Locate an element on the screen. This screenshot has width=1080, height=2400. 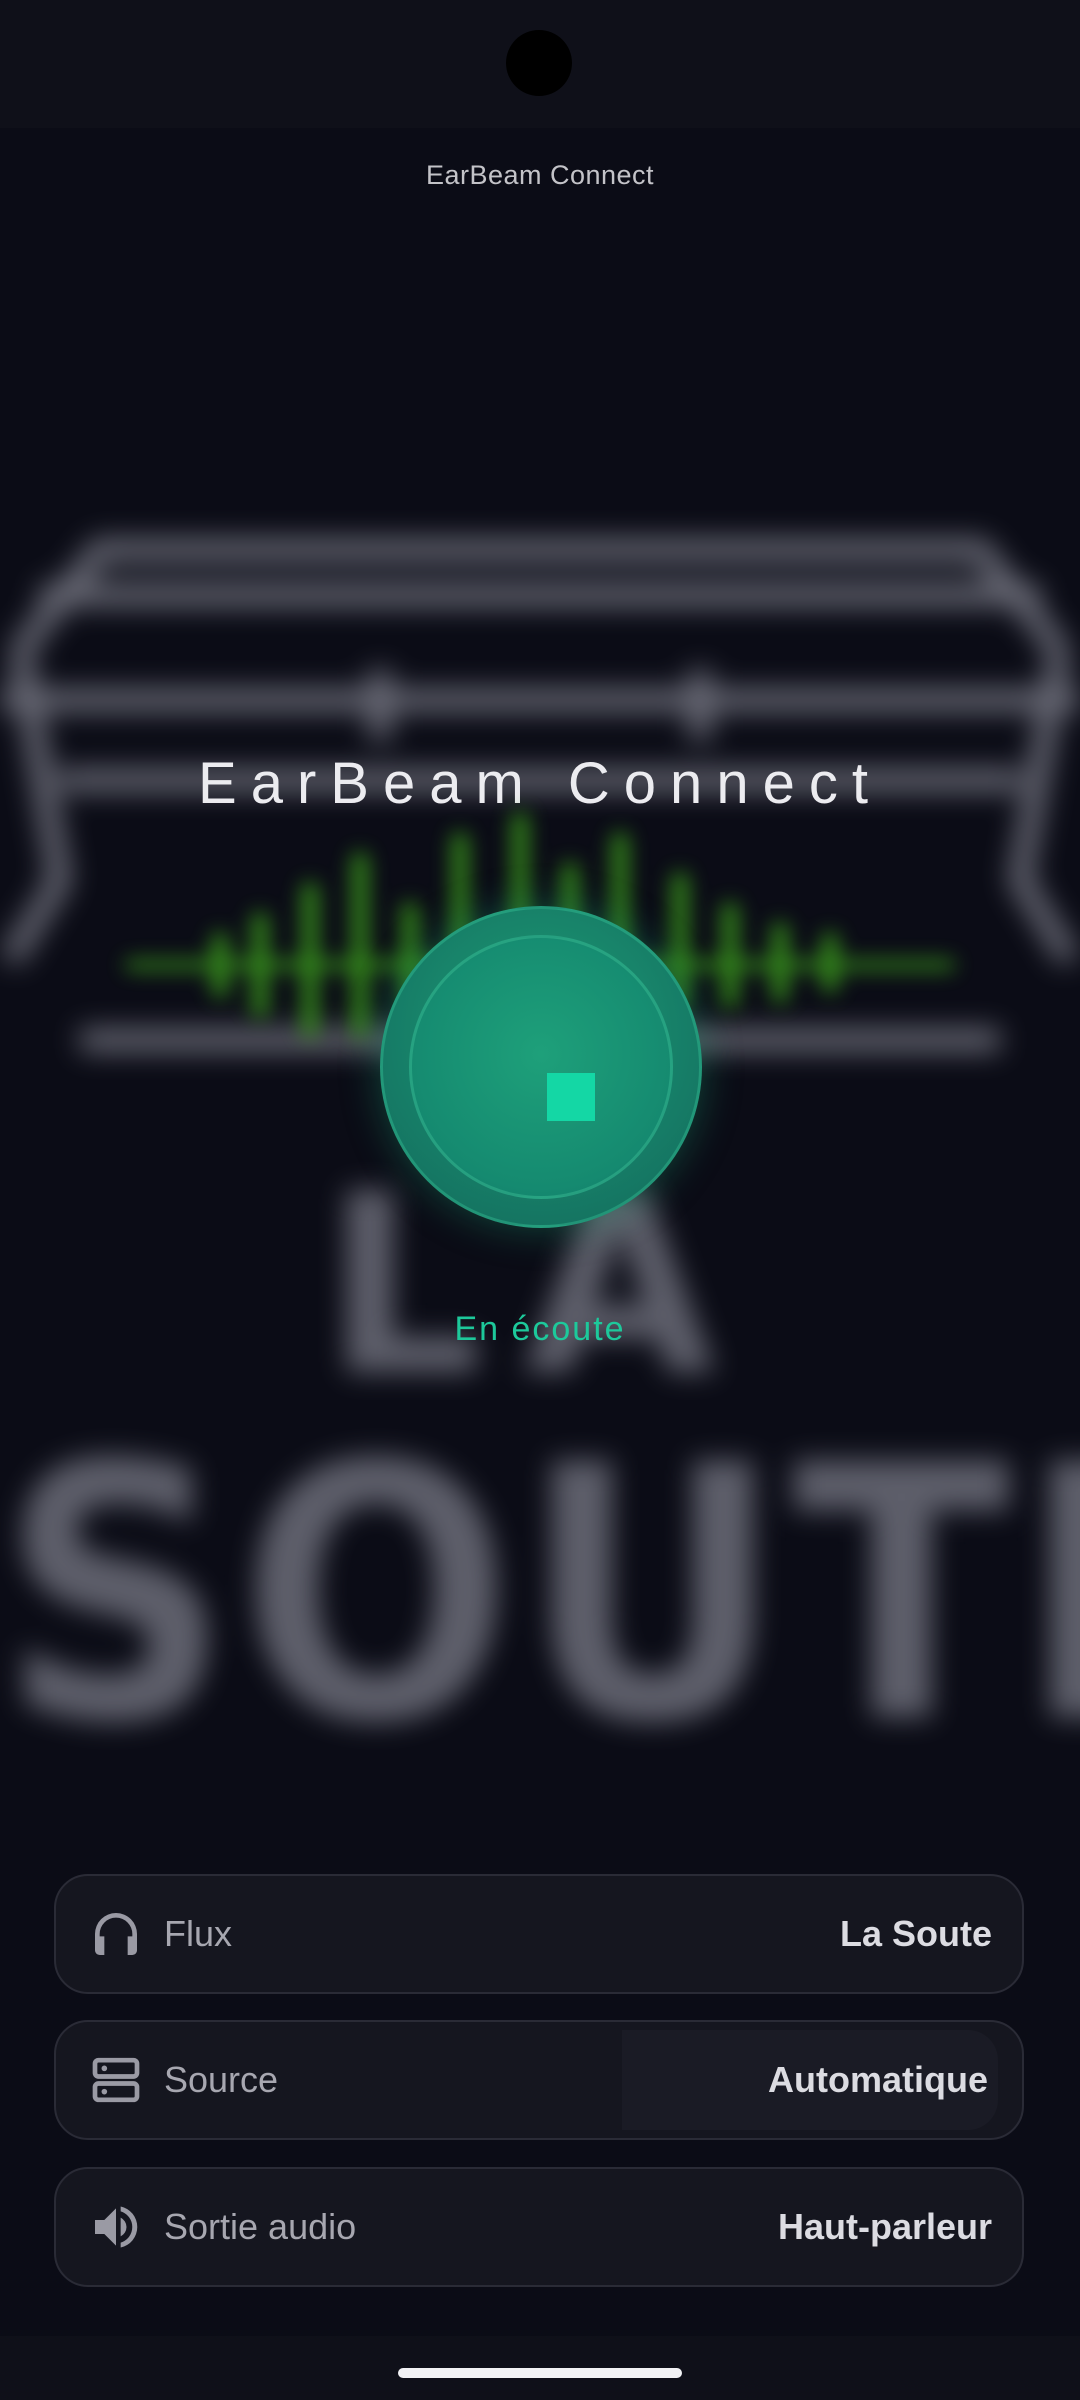
front-camera is located at coordinates (539, 63).